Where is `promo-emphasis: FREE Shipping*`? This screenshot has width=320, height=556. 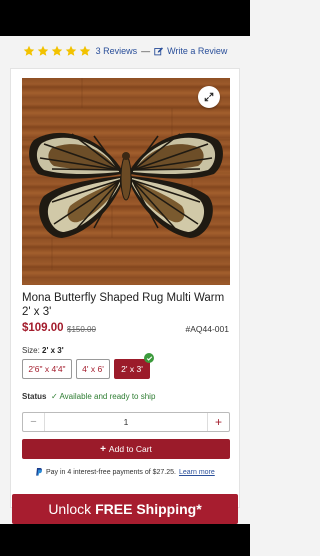
promo-emphasis: FREE Shipping* is located at coordinates (148, 509).